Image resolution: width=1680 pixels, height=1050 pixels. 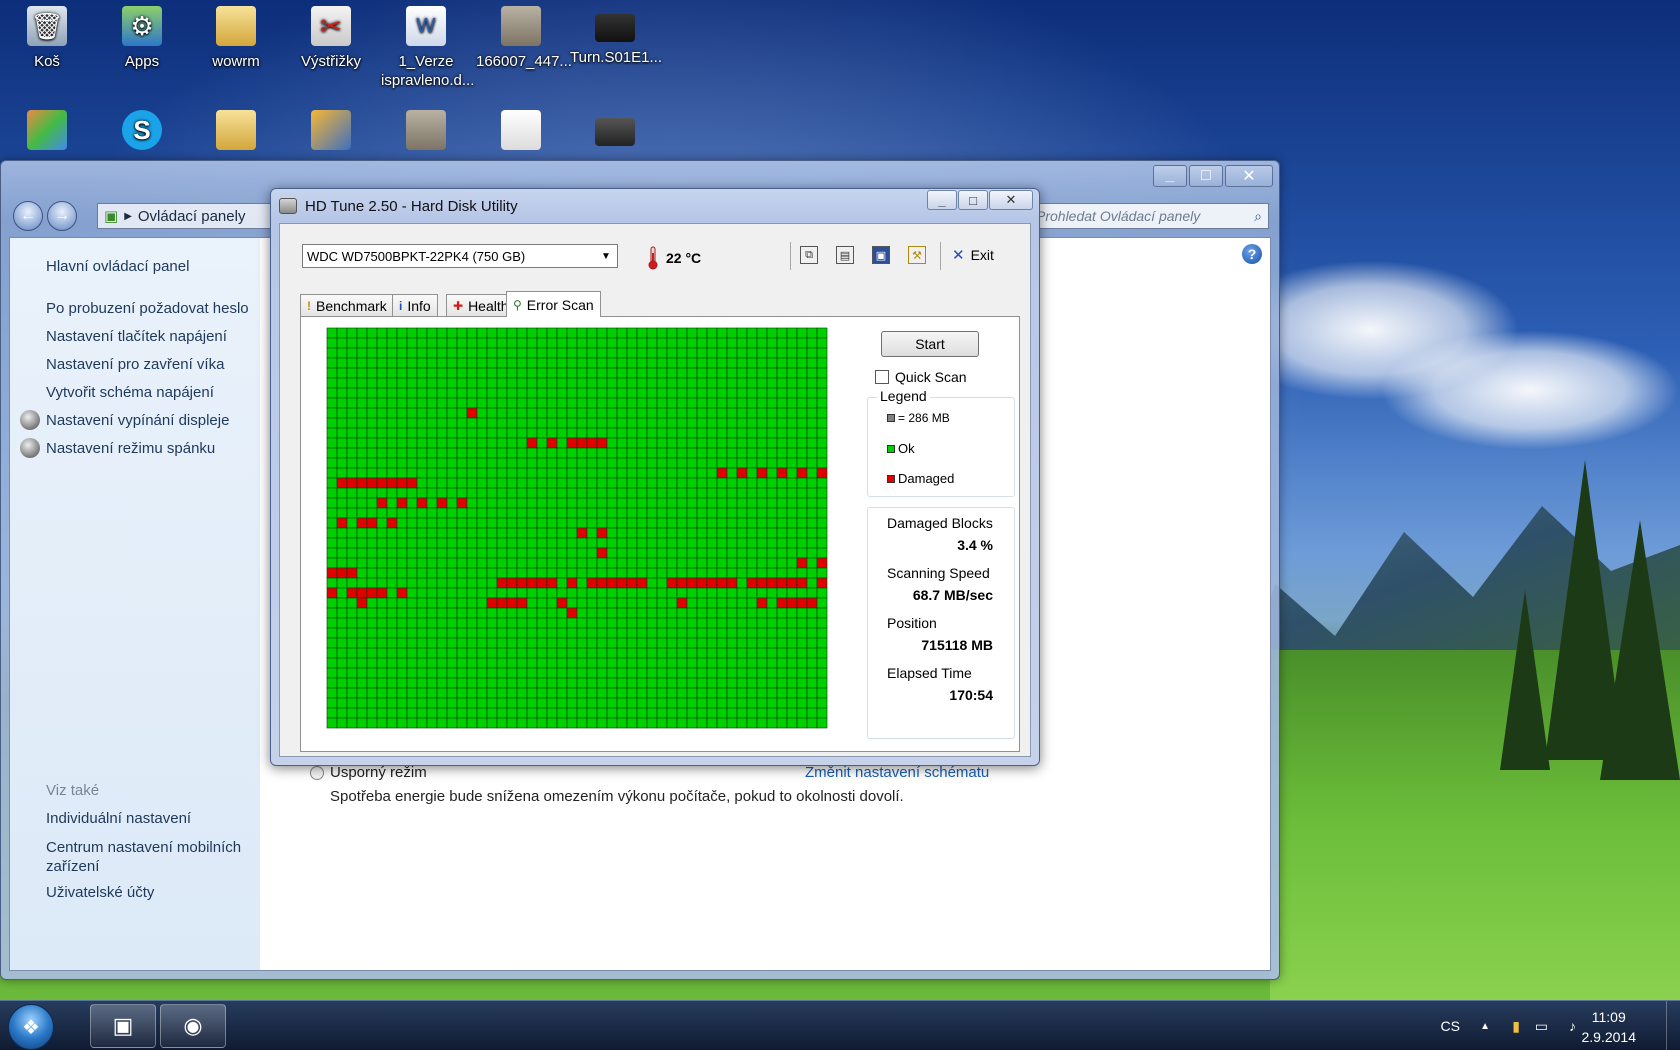 What do you see at coordinates (236, 38) in the screenshot?
I see `desktop-icon-wowrm: wowrm` at bounding box center [236, 38].